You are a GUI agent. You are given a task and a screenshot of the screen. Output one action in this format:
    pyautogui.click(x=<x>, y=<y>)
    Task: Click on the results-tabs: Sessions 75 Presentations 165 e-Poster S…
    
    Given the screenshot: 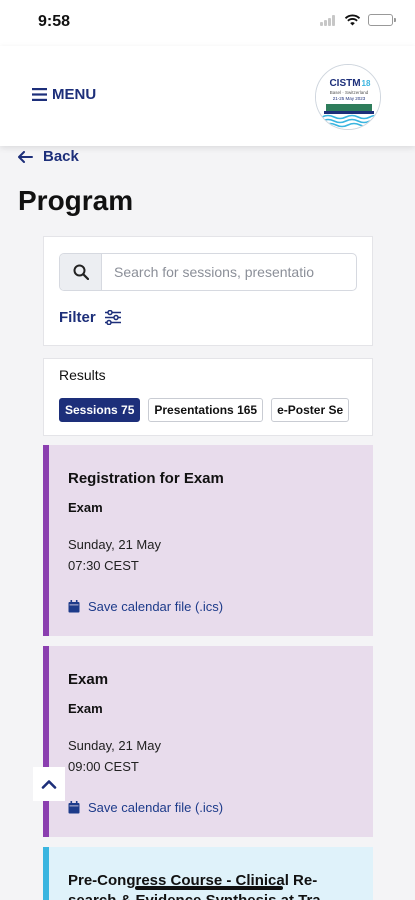 What is the action you would take?
    pyautogui.click(x=209, y=410)
    